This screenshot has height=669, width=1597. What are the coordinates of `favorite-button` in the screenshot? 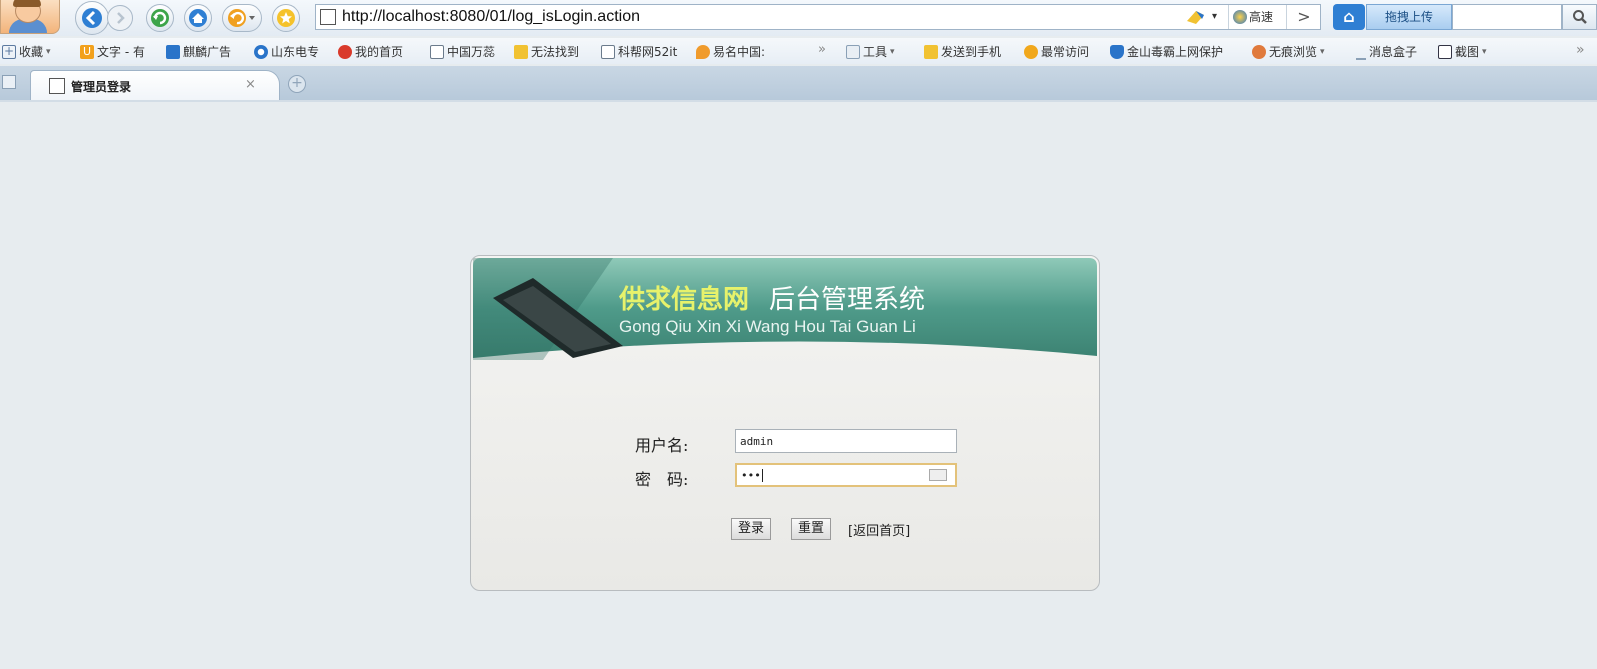 It's located at (286, 18).